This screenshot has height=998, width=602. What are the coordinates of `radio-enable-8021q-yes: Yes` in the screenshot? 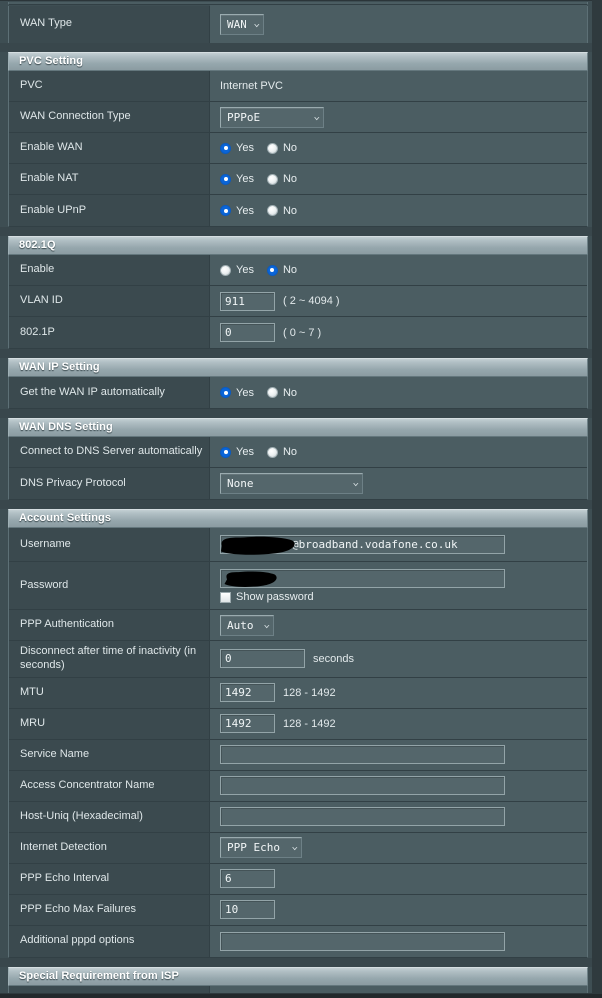 It's located at (237, 270).